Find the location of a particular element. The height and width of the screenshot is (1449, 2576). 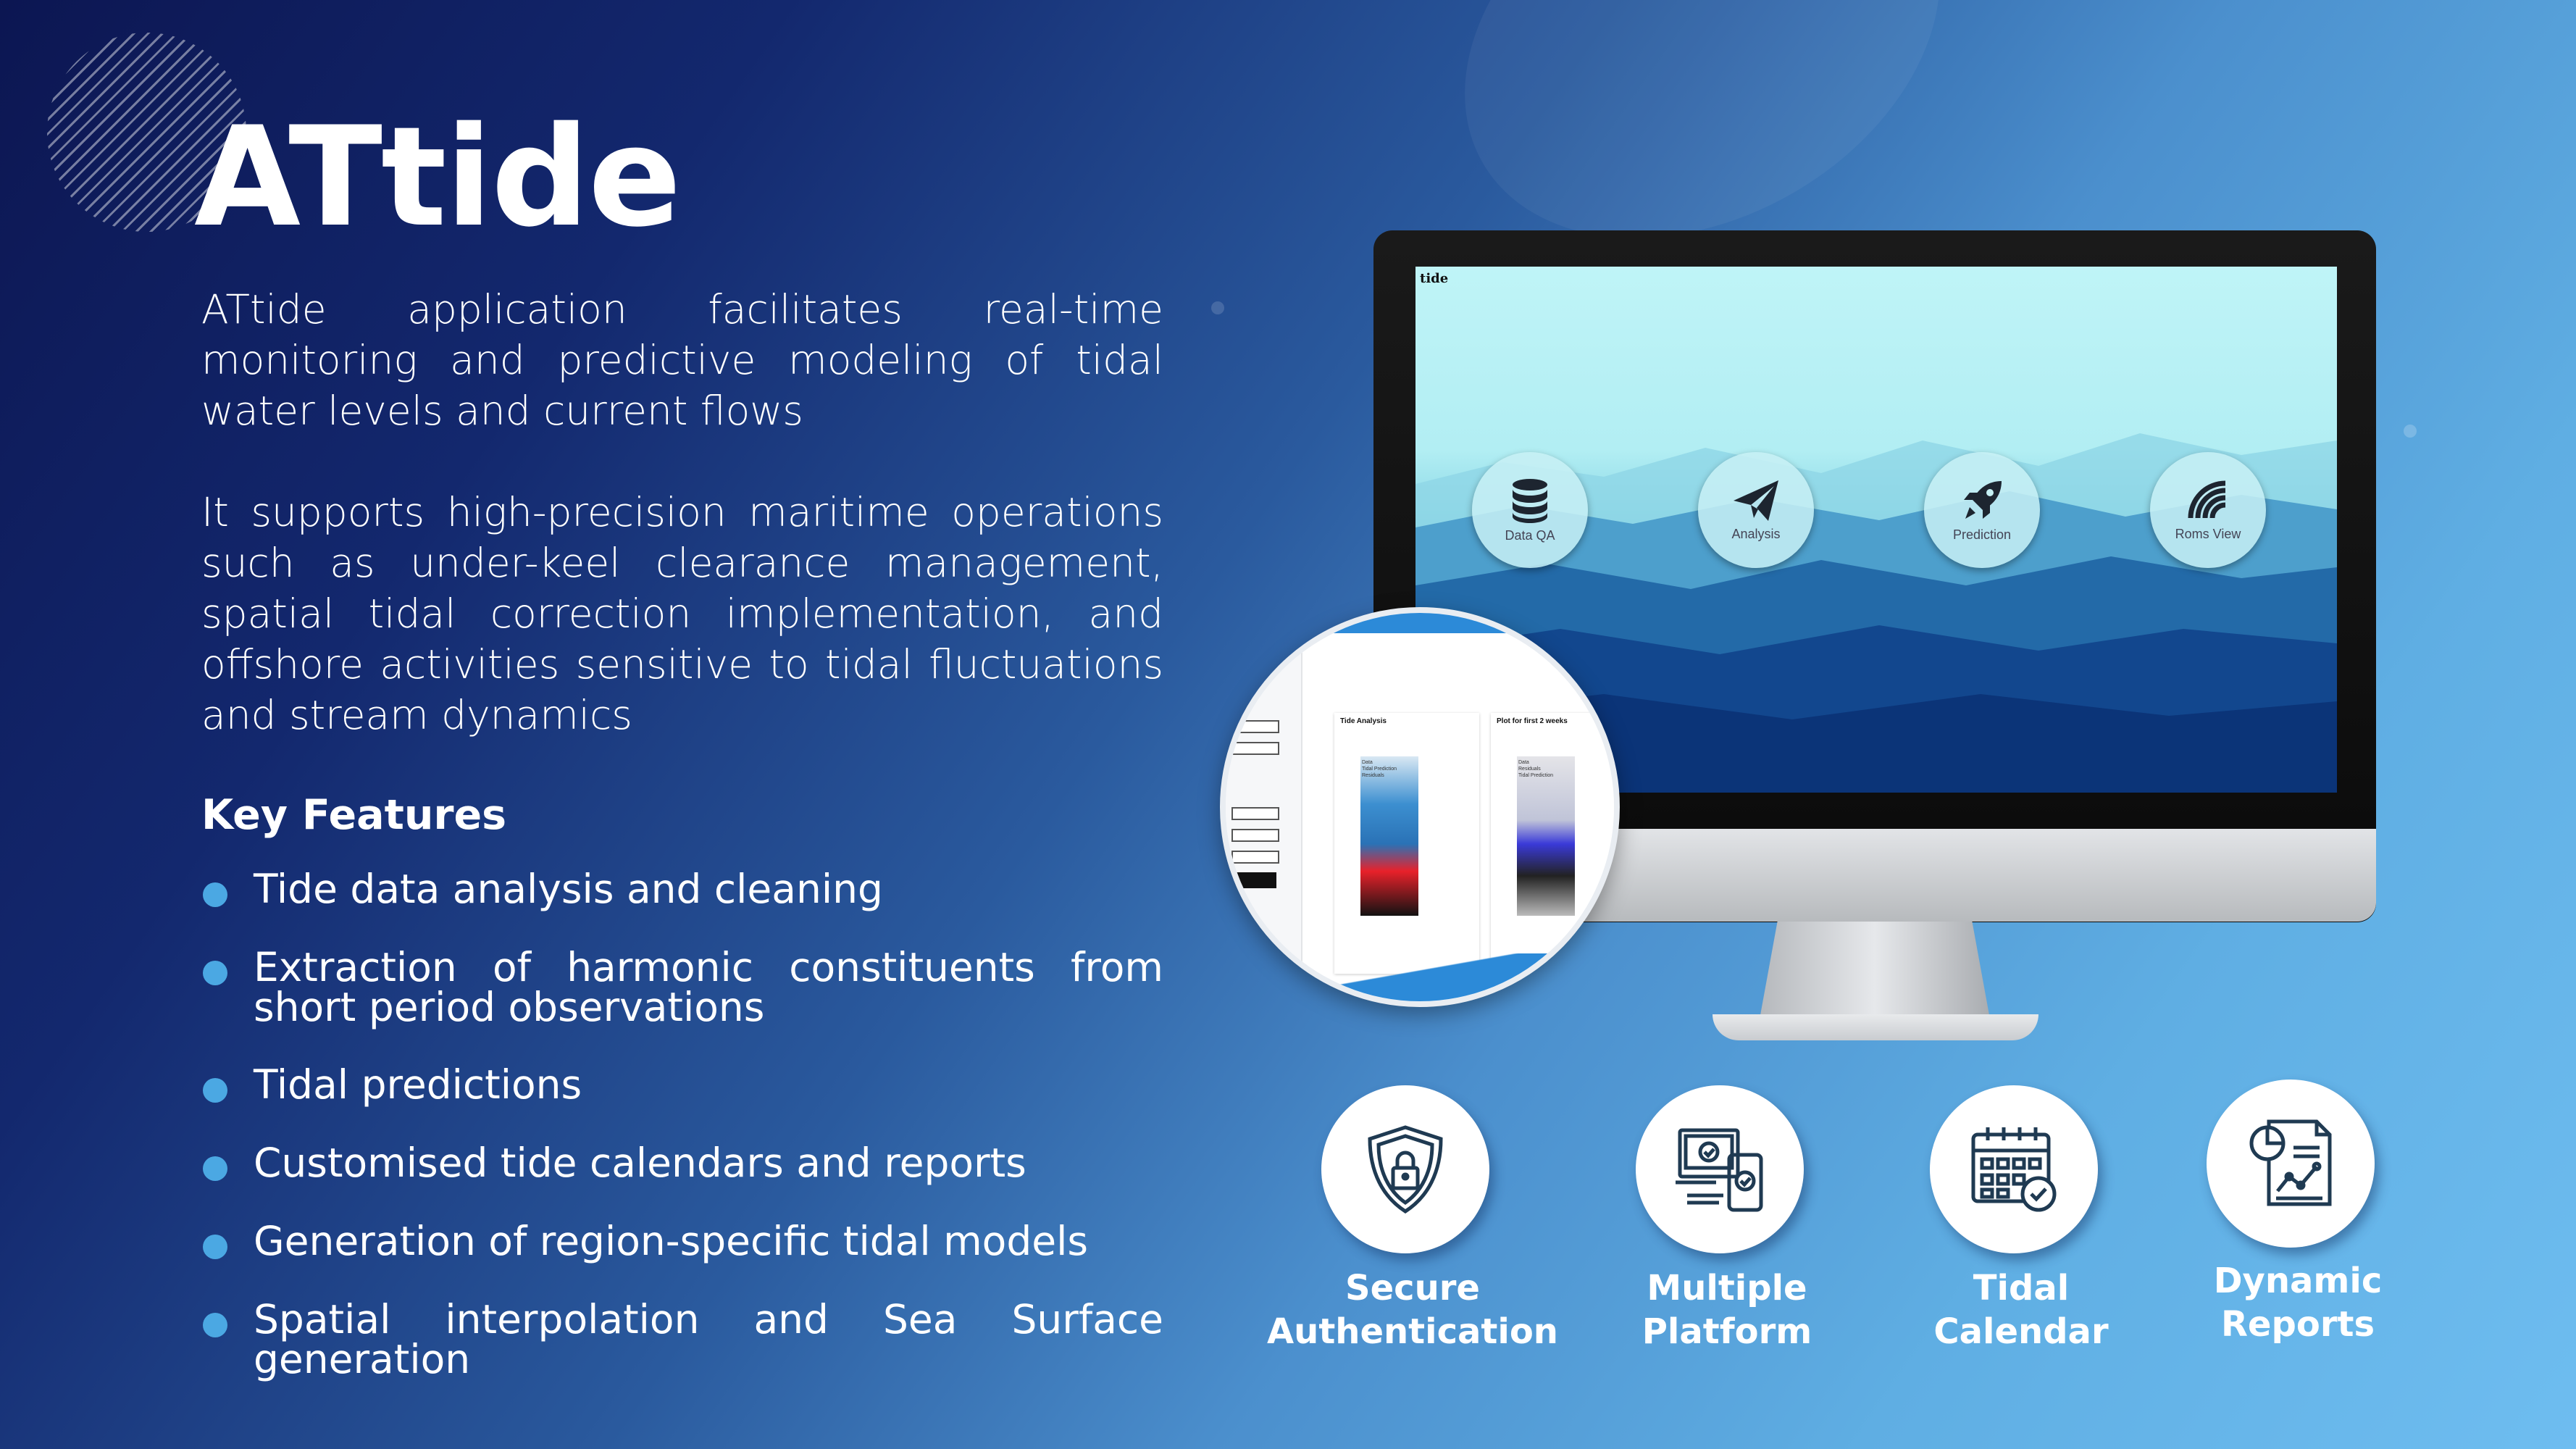

report-chart-icon is located at coordinates (2290, 1163).